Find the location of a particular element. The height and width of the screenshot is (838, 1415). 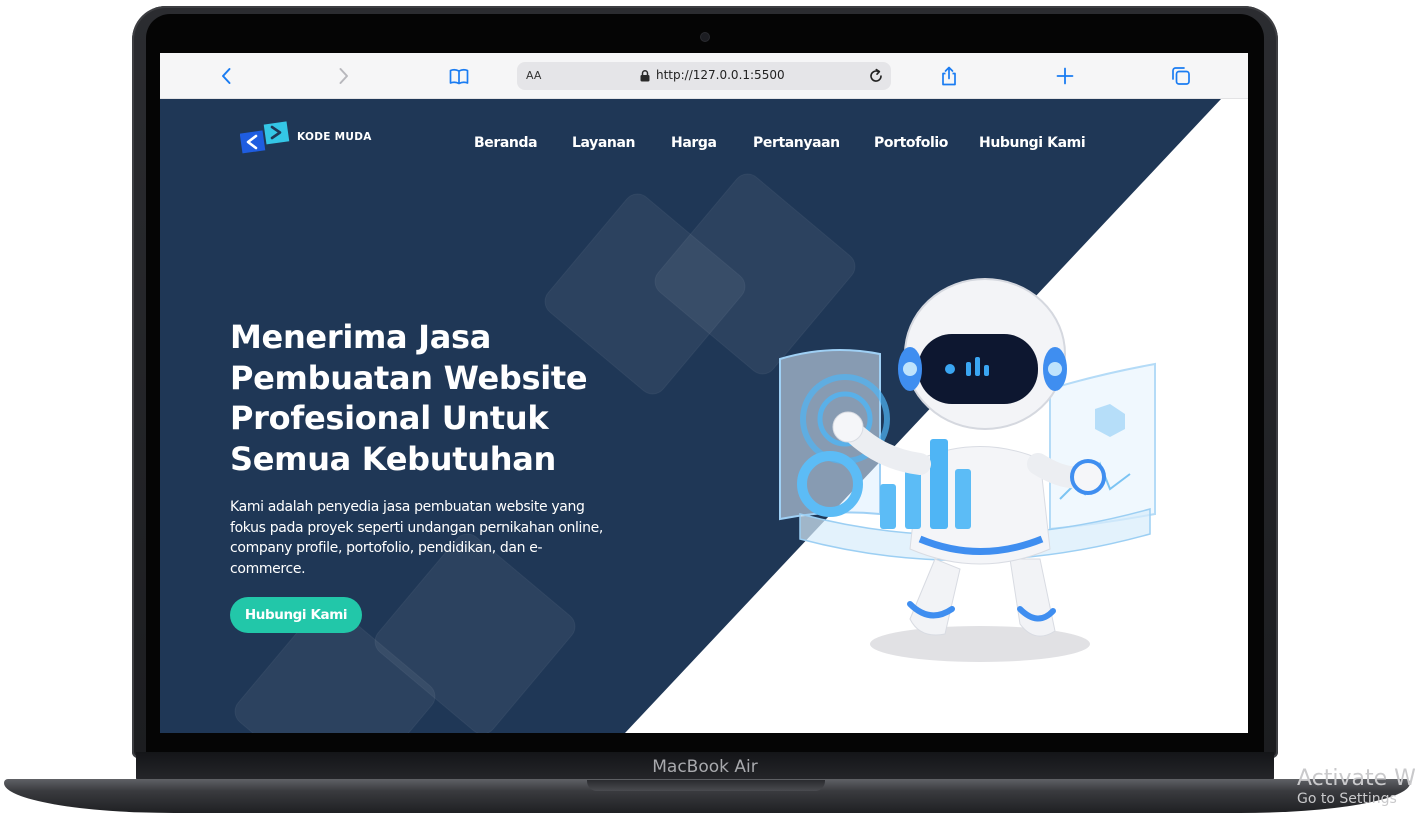

nav-item-harga: Harga is located at coordinates (694, 143).